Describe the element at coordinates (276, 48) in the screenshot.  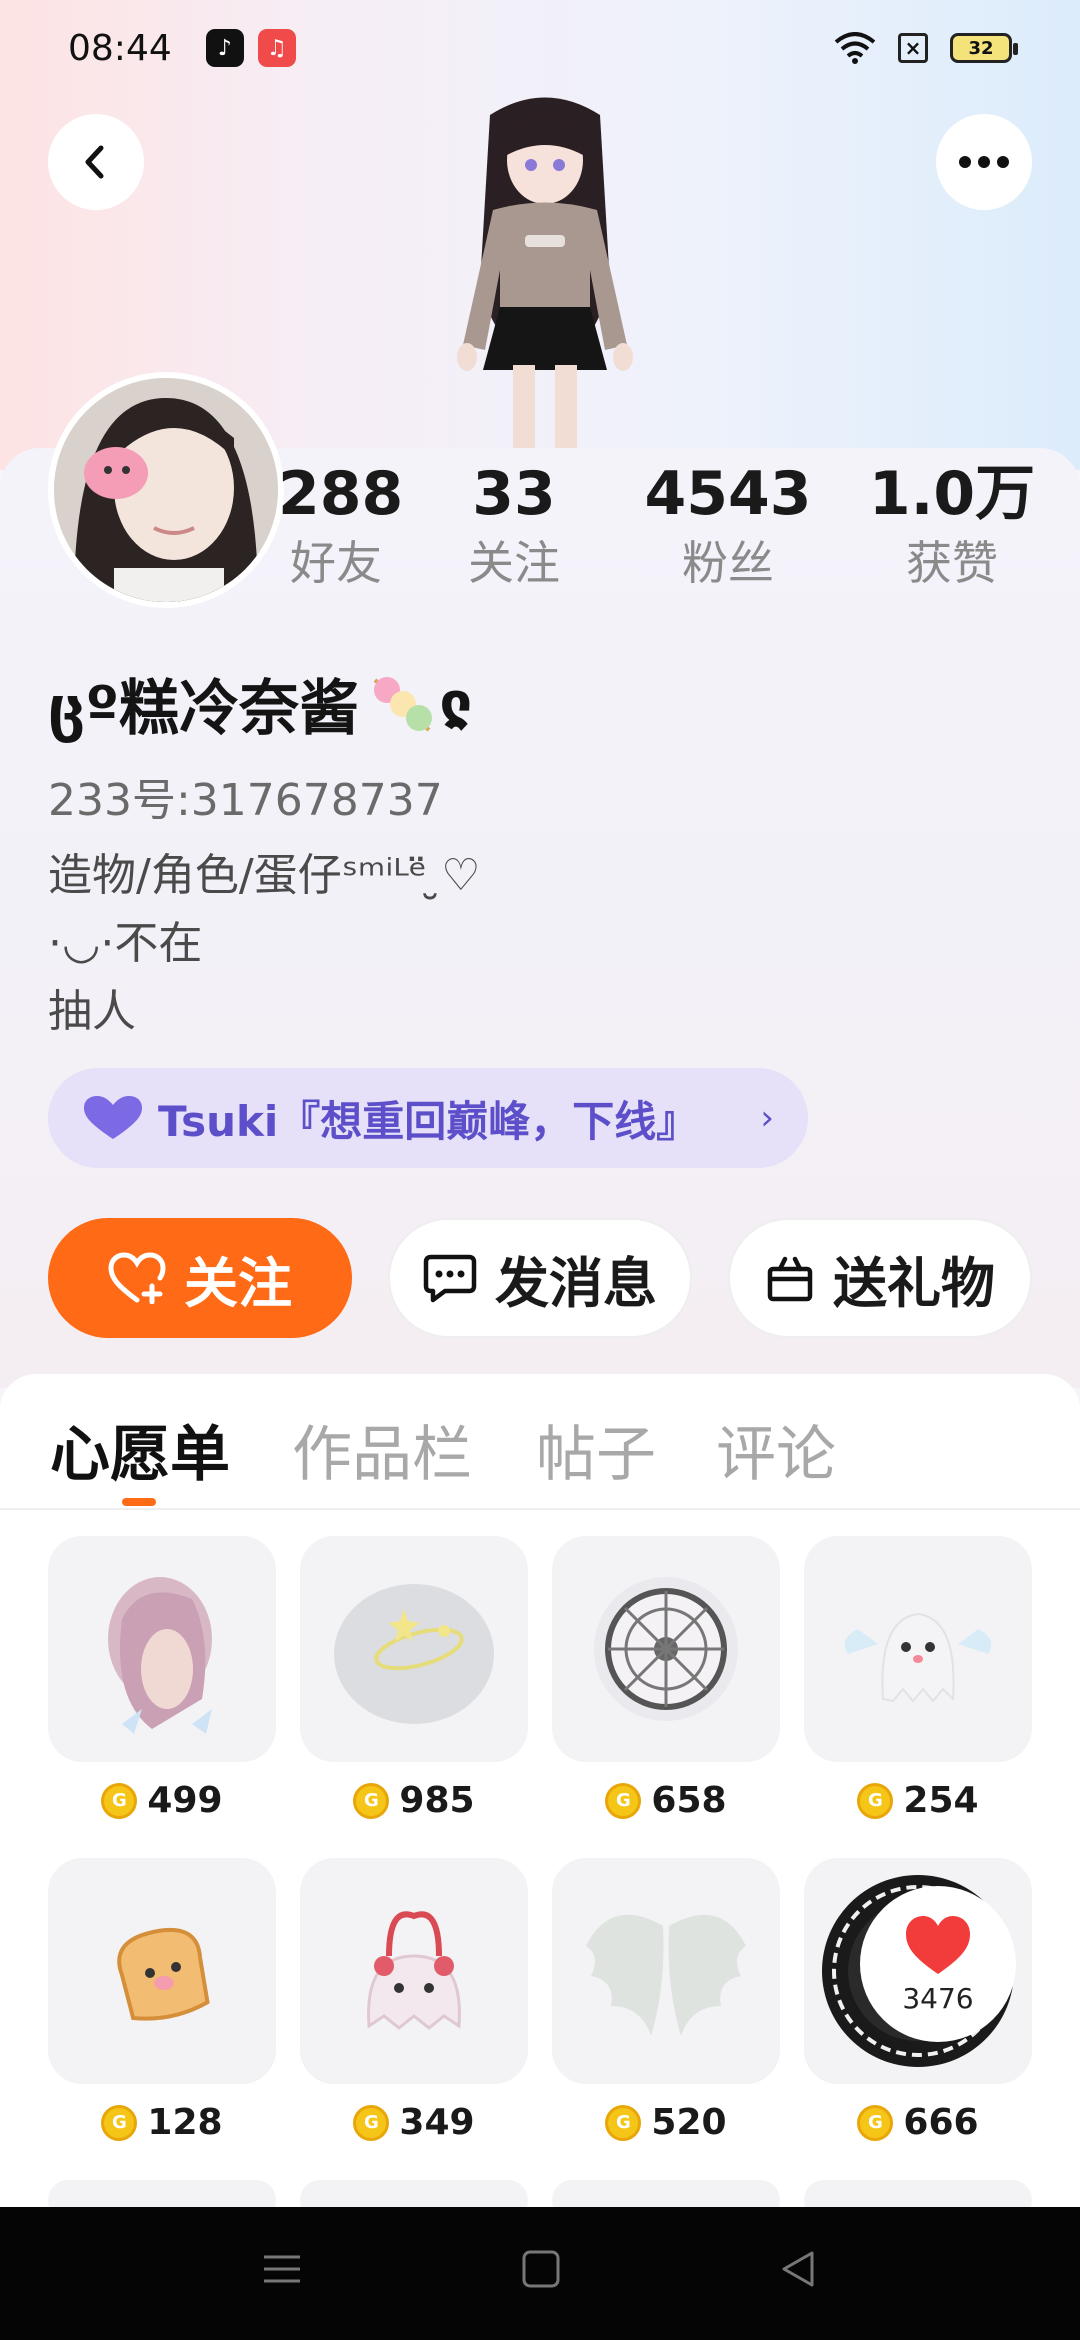
I see `music-app-icon: ♫` at that location.